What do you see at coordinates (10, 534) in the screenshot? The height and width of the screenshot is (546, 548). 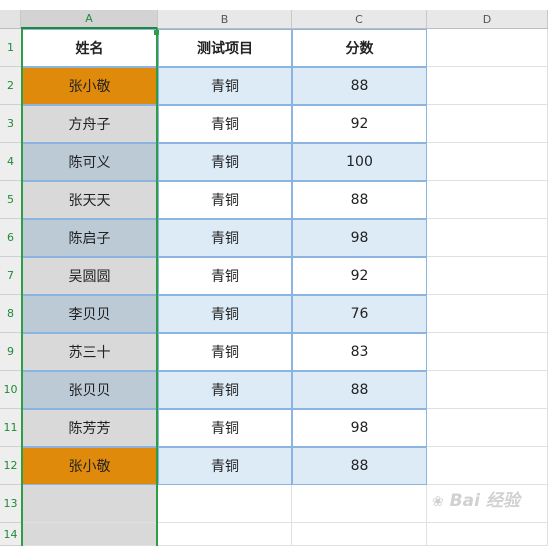 I see `row-header-14: 14` at bounding box center [10, 534].